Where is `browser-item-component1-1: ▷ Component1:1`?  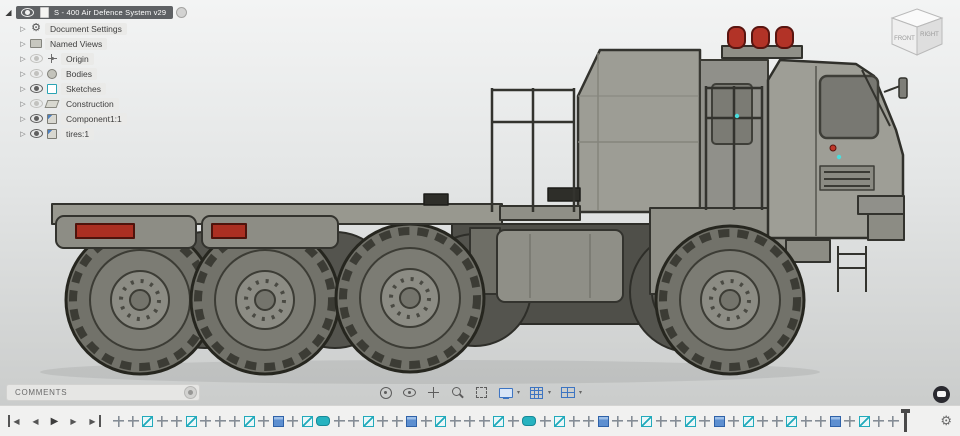 browser-item-component1-1: ▷ Component1:1 is located at coordinates (116, 118).